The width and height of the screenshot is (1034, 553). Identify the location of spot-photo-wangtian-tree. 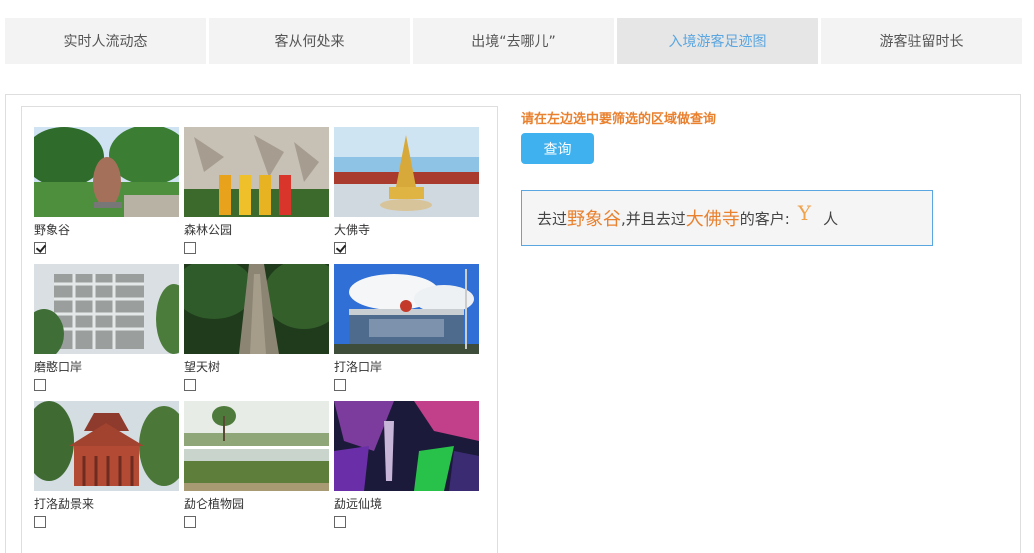
(256, 309).